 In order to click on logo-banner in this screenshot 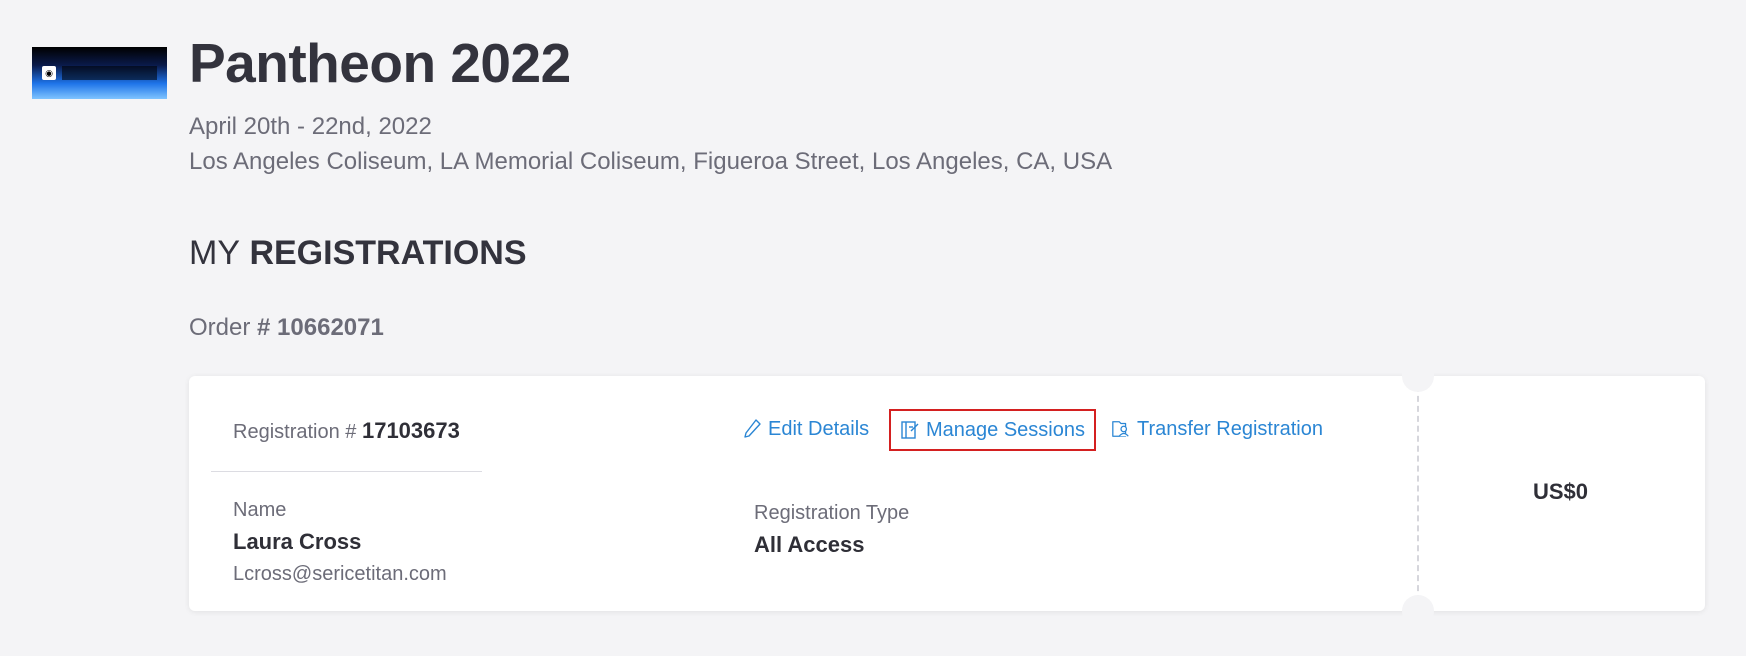, I will do `click(109, 73)`.